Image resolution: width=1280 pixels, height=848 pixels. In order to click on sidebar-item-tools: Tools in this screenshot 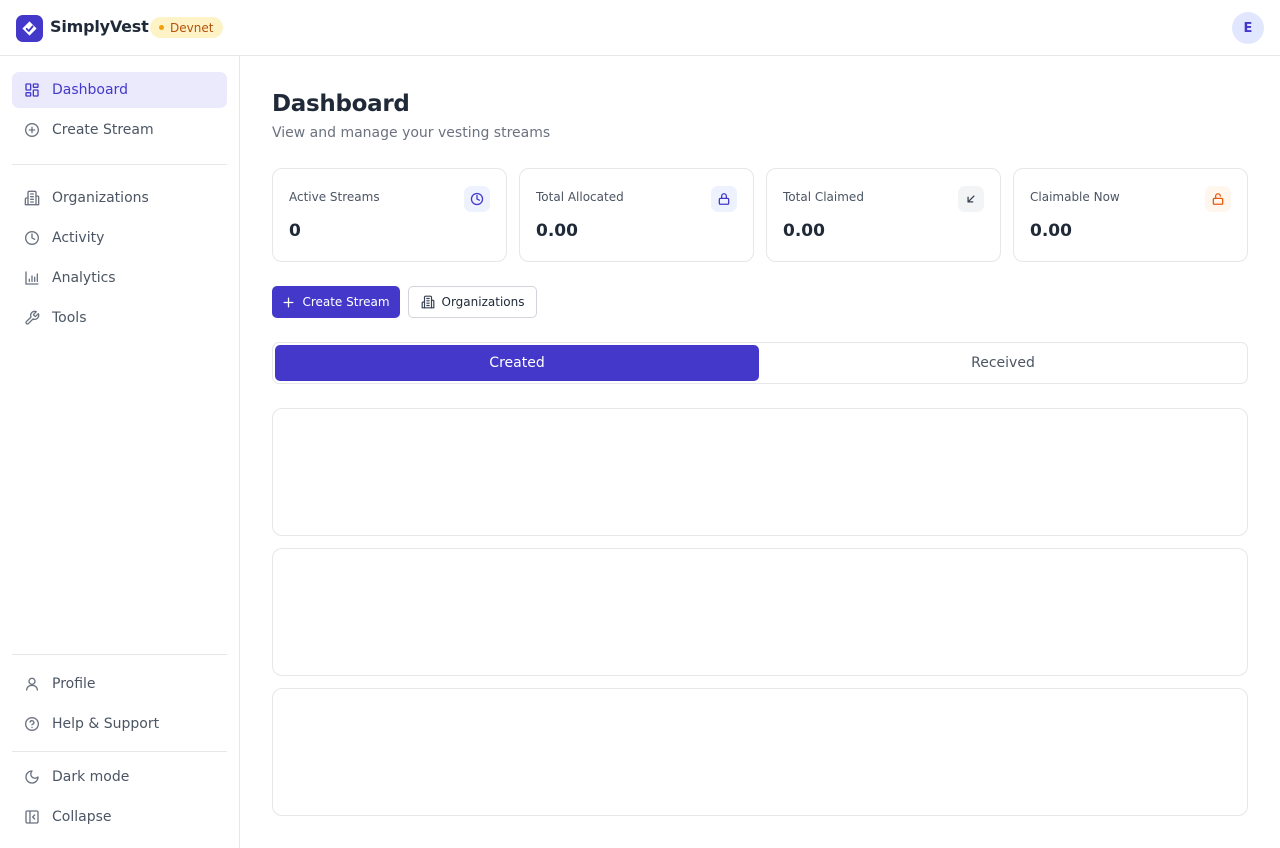, I will do `click(119, 318)`.